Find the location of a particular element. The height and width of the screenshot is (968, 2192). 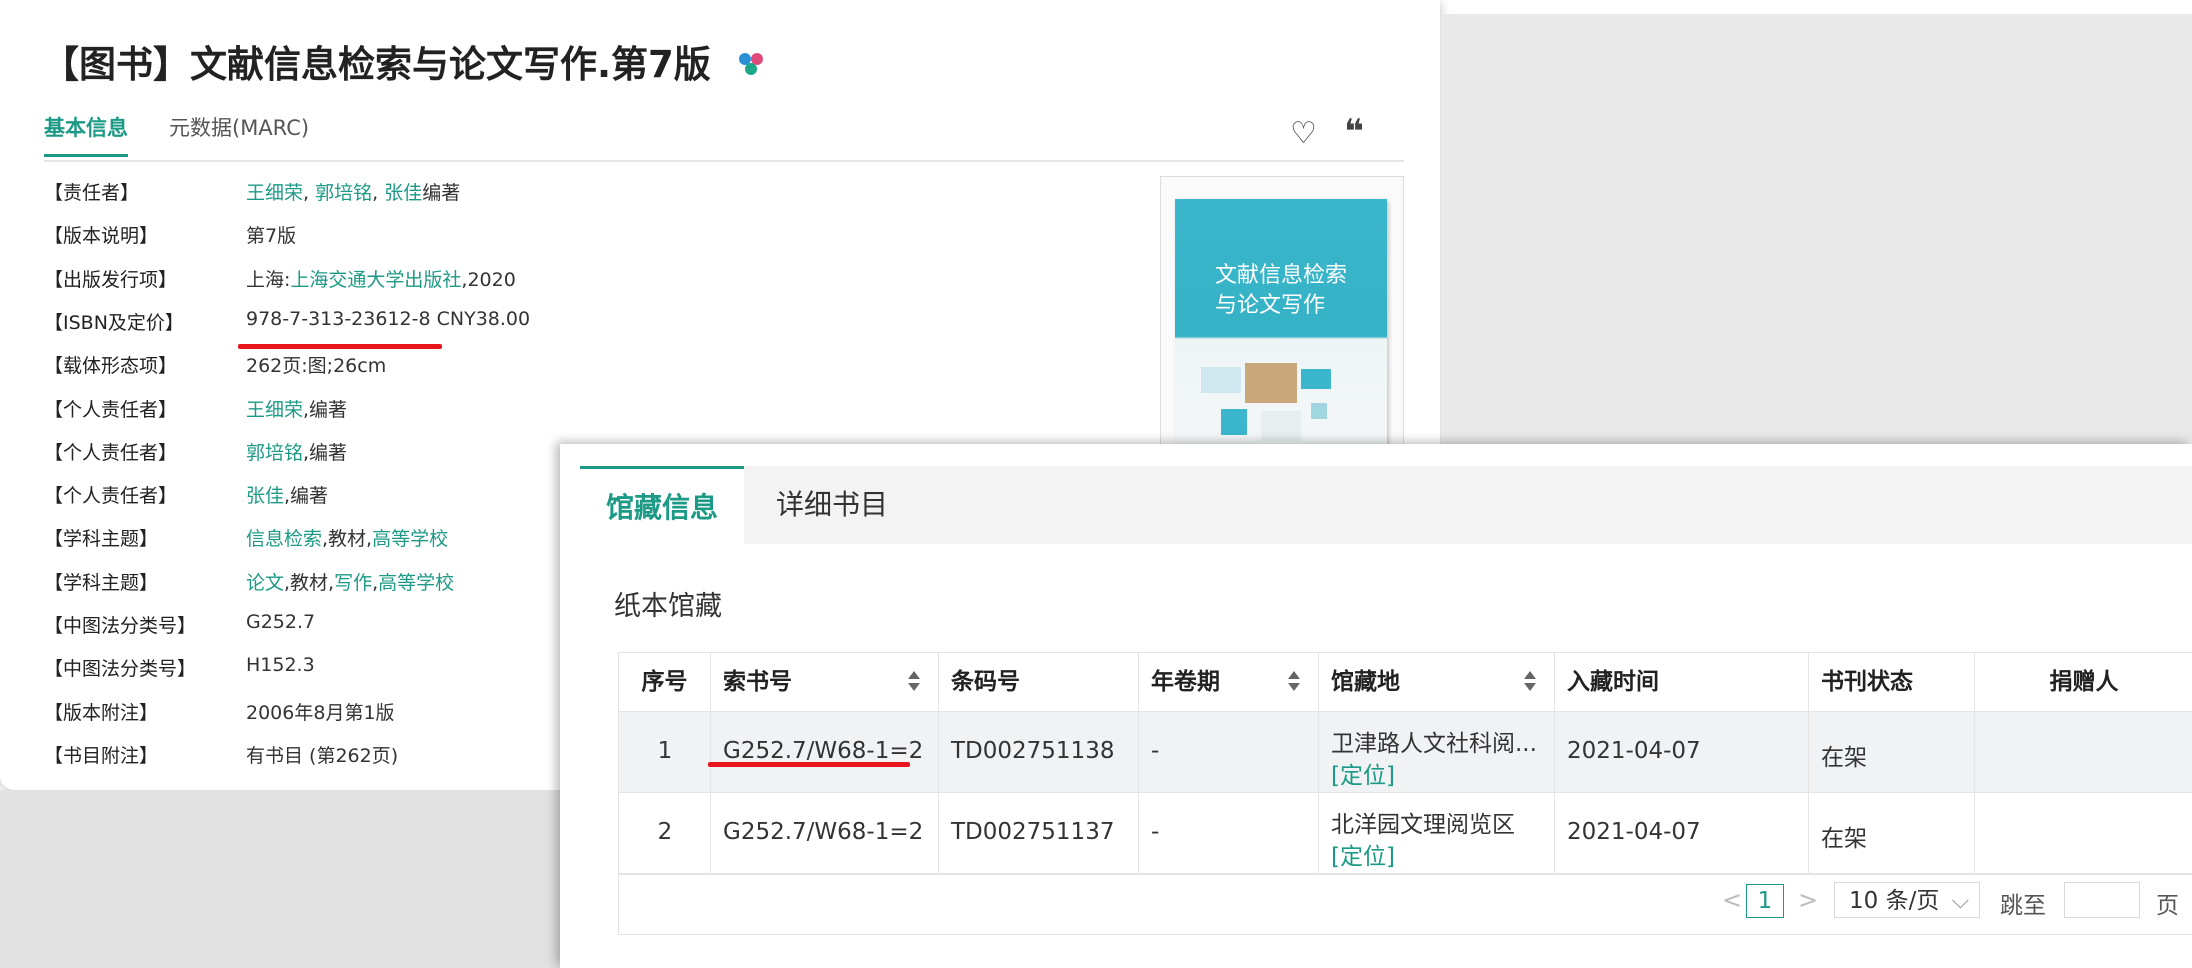

field-label: 【版本附注】 is located at coordinates (101, 712).